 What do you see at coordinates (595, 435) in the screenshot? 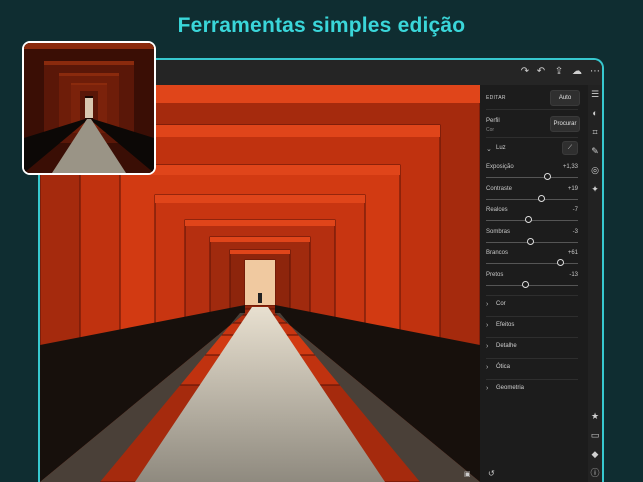
I see `comment-icon: ▭` at bounding box center [595, 435].